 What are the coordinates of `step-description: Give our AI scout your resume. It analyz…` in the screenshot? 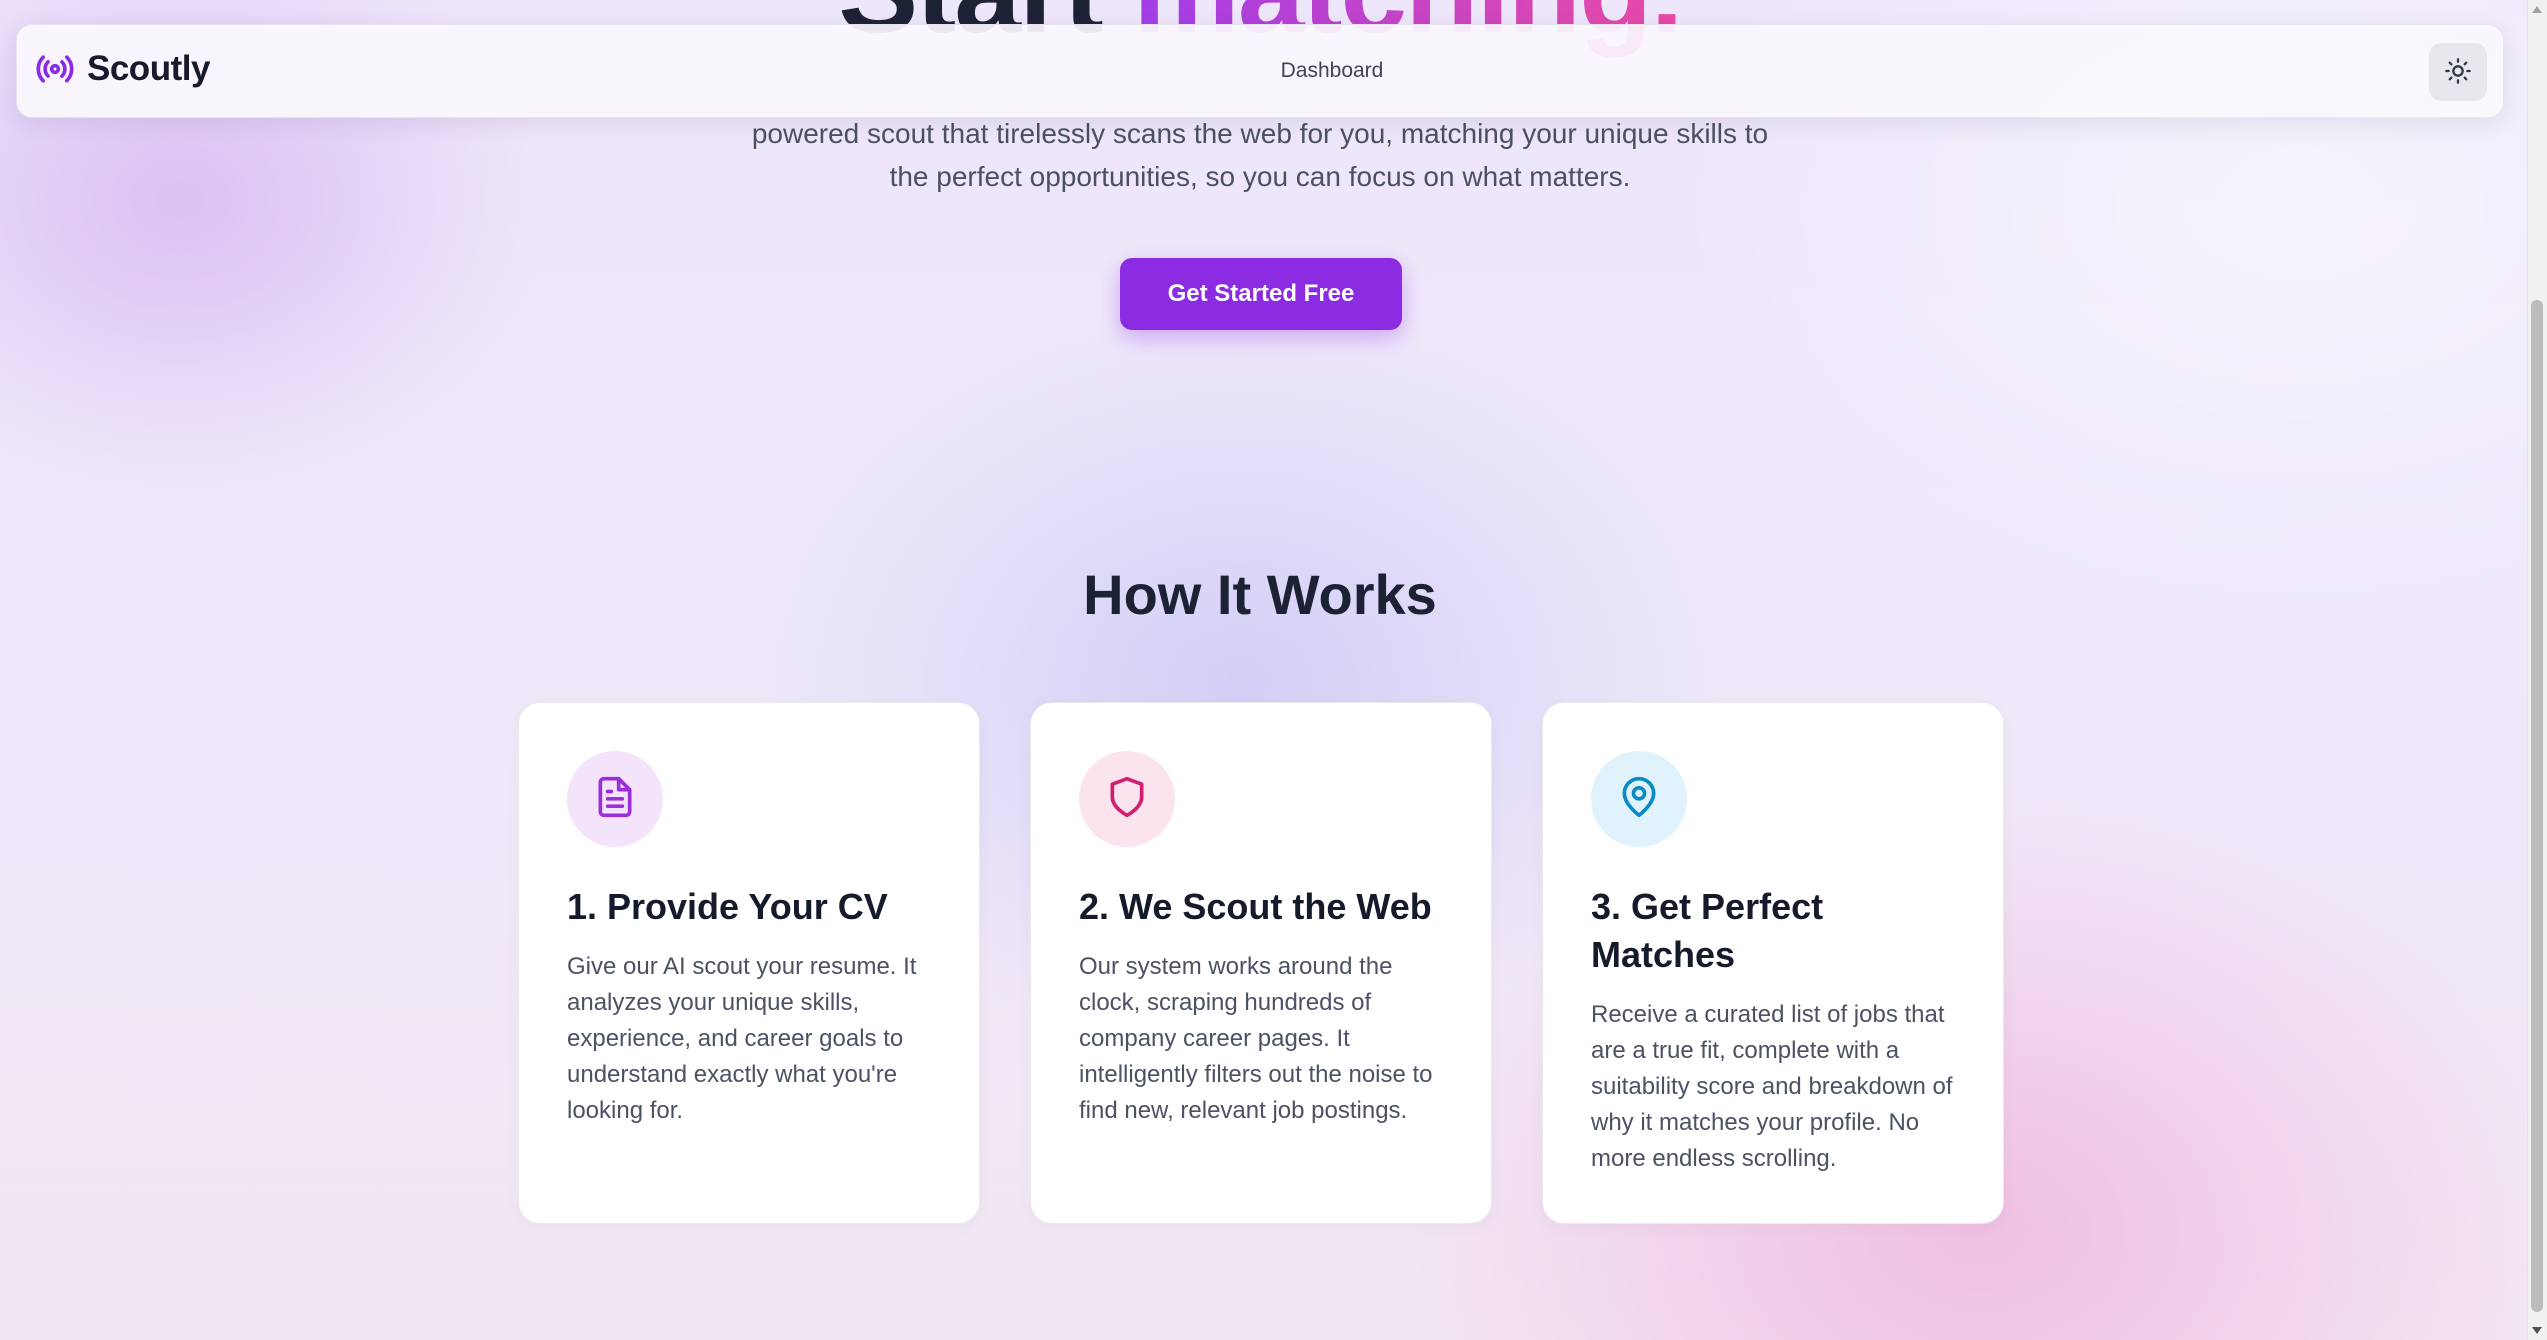 It's located at (742, 1038).